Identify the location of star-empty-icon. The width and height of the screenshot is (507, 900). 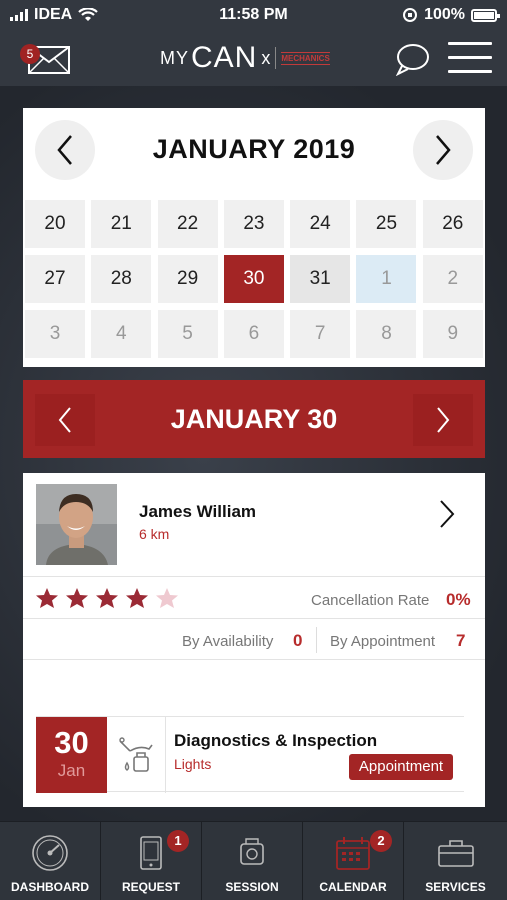
(167, 598).